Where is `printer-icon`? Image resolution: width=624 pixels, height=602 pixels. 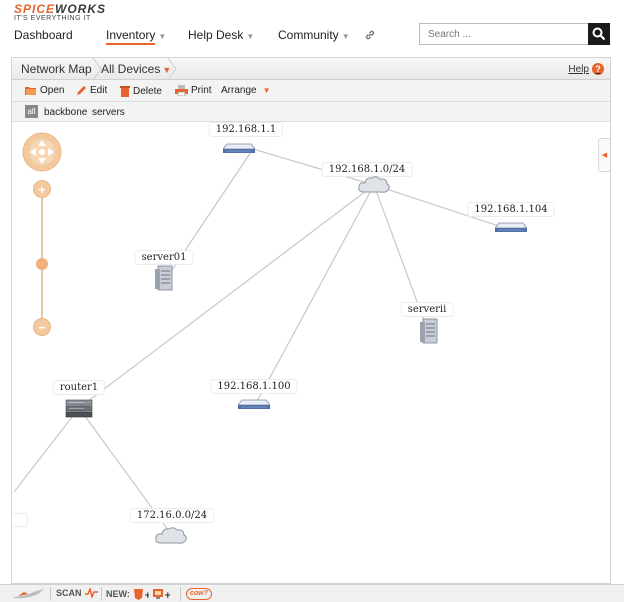 printer-icon is located at coordinates (181, 90).